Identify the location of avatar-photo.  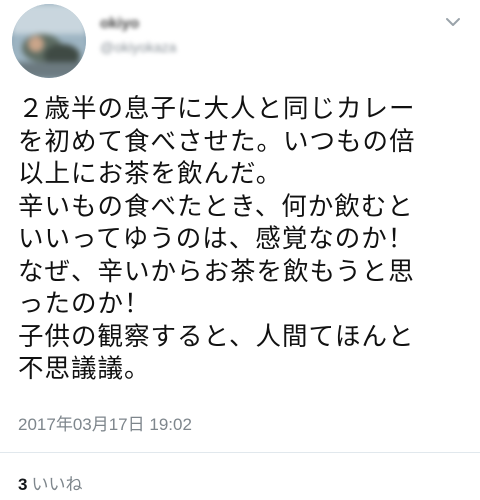
(49, 41).